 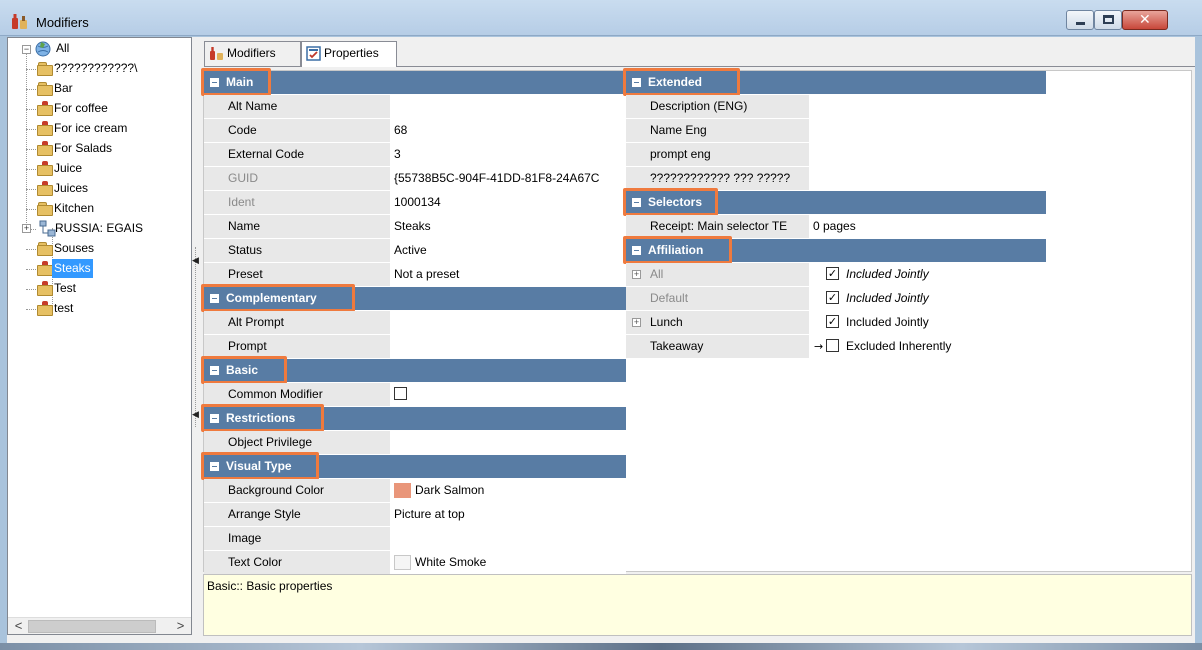 I want to click on property-value-text: {55738B5C-904F-41DD-81F8-24A67C, so click(x=497, y=178).